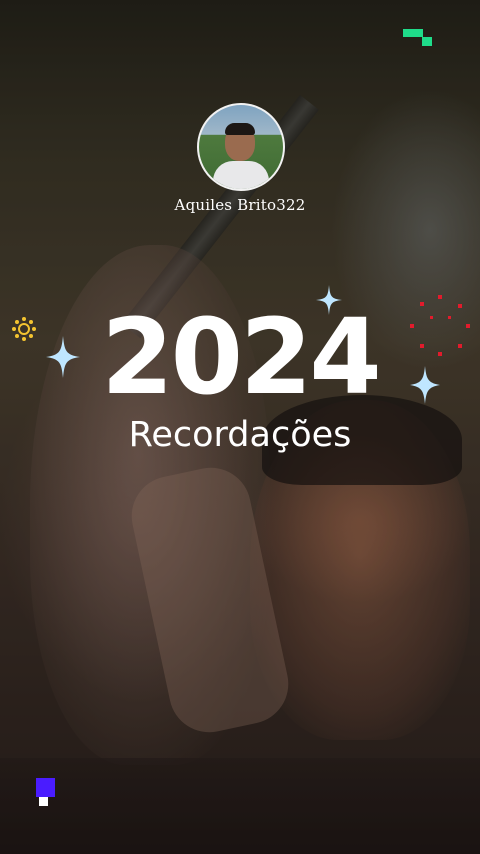 This screenshot has height=854, width=480. Describe the element at coordinates (440, 325) in the screenshot. I see `red-dots-burst-icon` at that location.